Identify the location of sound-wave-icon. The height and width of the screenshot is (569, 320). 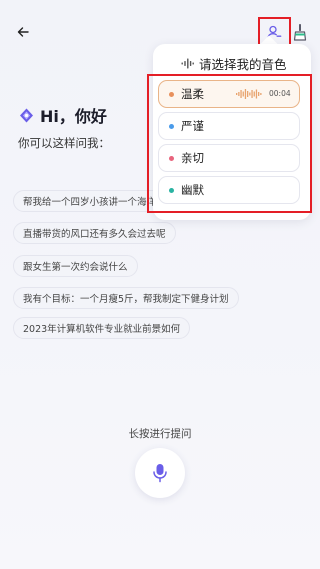
(187, 63).